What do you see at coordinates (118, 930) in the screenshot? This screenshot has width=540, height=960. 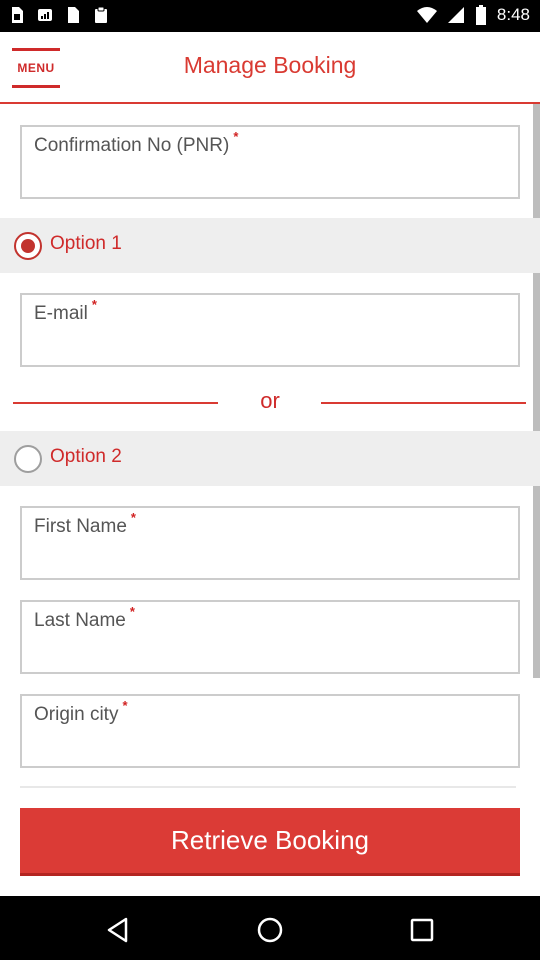 I see `back-icon` at bounding box center [118, 930].